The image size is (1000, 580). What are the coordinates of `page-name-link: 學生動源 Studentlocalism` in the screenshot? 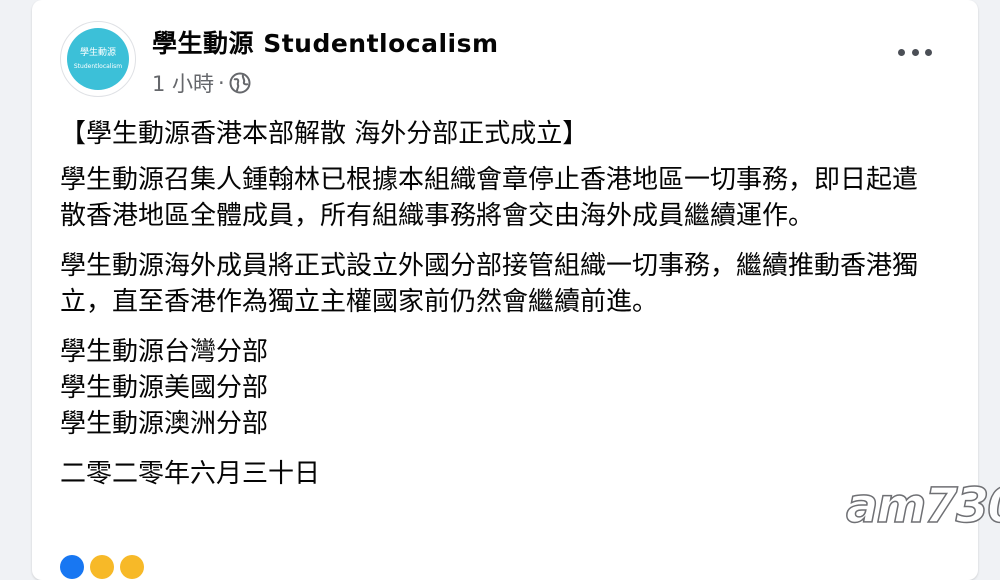 It's located at (325, 42).